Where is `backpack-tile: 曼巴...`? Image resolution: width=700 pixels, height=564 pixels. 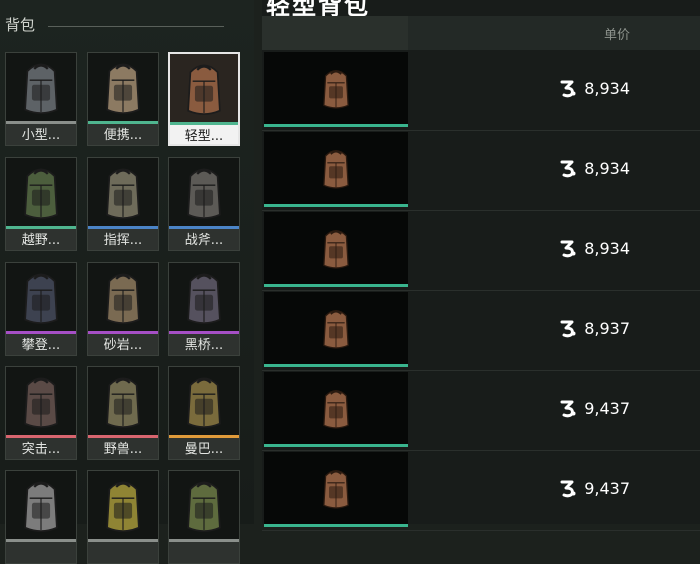 backpack-tile: 曼巴... is located at coordinates (204, 413).